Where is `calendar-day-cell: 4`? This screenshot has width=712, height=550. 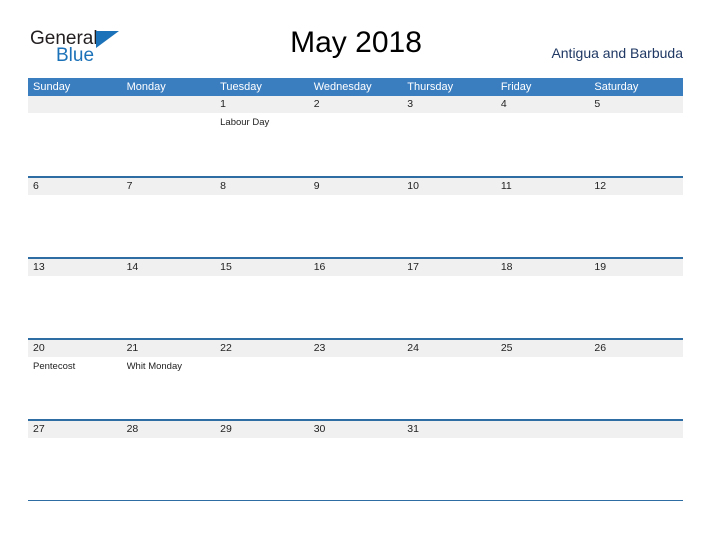
calendar-day-cell: 4 is located at coordinates (543, 136).